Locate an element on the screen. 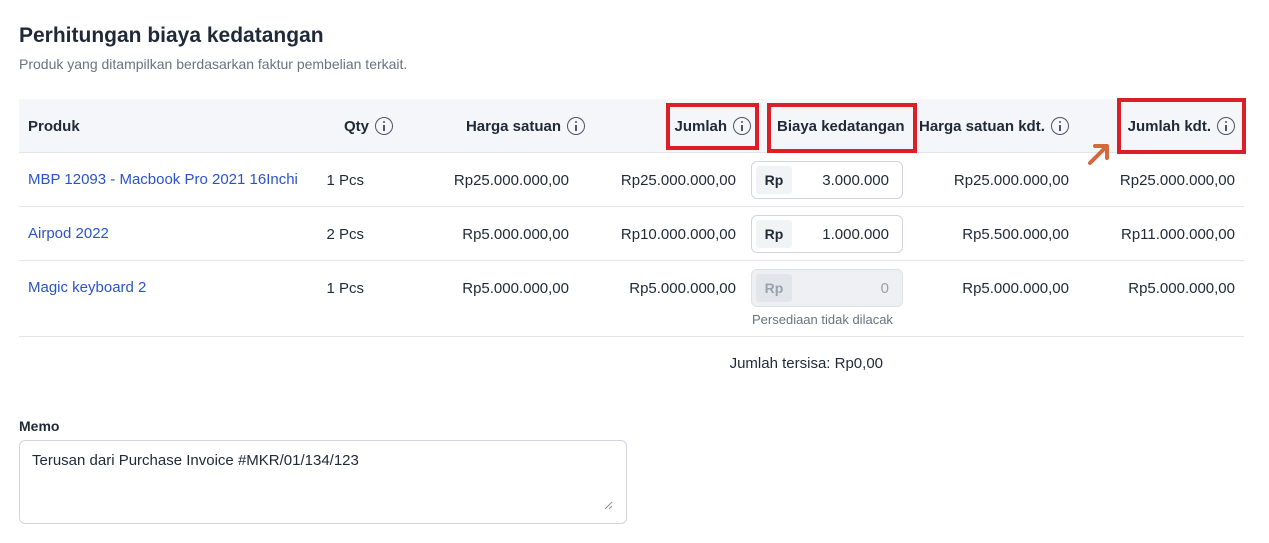 This screenshot has width=1269, height=543. column-header-product-label: Produk is located at coordinates (54, 126).